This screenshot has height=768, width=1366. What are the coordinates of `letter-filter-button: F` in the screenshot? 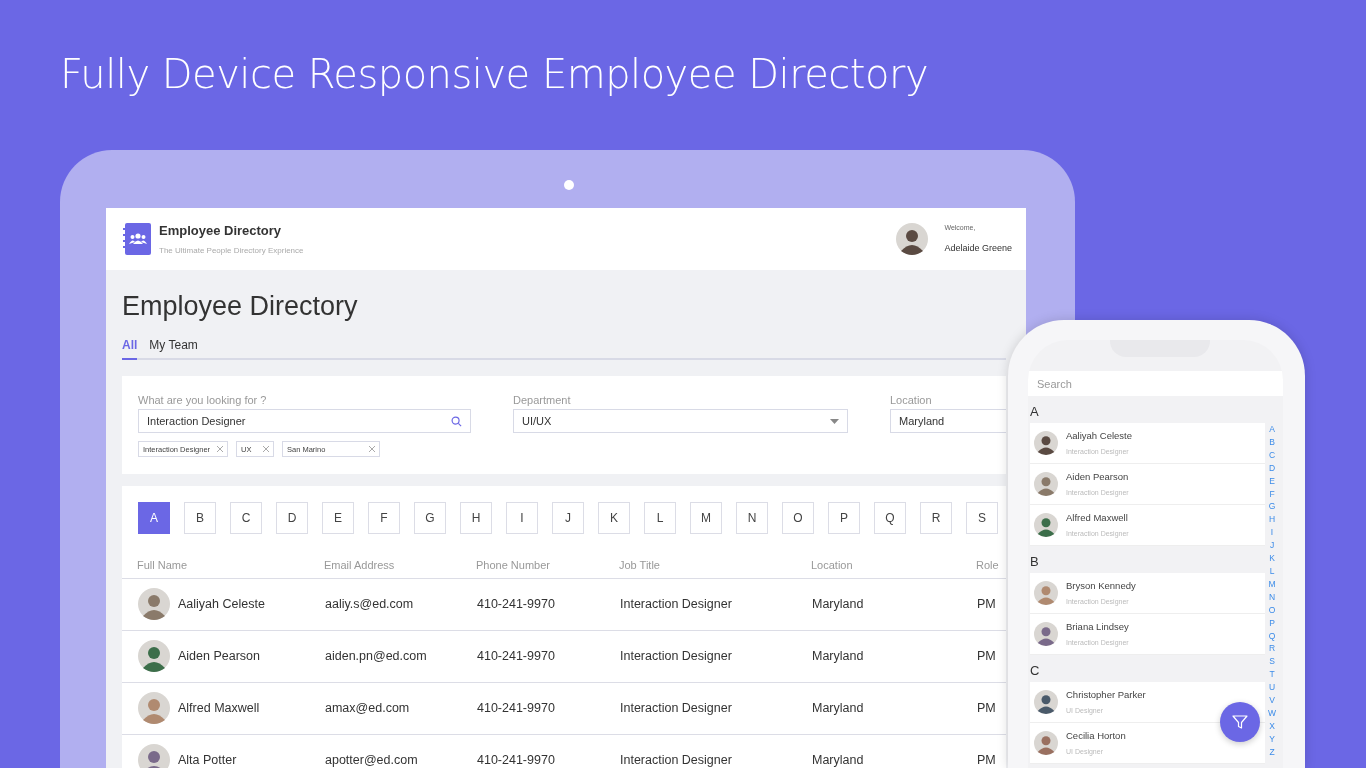 It's located at (384, 518).